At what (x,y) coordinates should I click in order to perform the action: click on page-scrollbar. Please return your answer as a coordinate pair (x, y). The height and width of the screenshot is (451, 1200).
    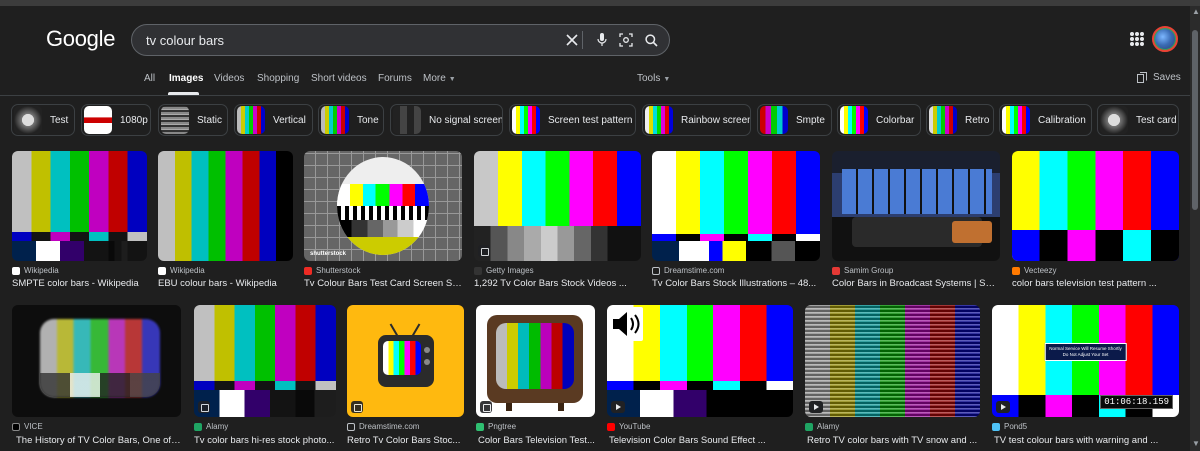
    Looking at the image, I should click on (1195, 228).